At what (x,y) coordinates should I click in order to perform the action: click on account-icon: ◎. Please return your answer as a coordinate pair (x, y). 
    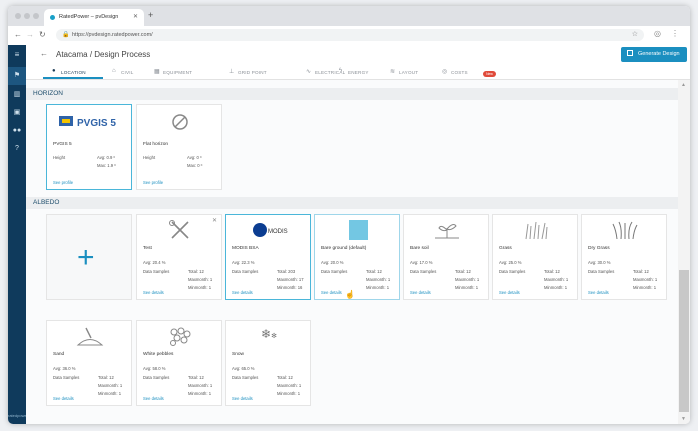
    Looking at the image, I should click on (657, 33).